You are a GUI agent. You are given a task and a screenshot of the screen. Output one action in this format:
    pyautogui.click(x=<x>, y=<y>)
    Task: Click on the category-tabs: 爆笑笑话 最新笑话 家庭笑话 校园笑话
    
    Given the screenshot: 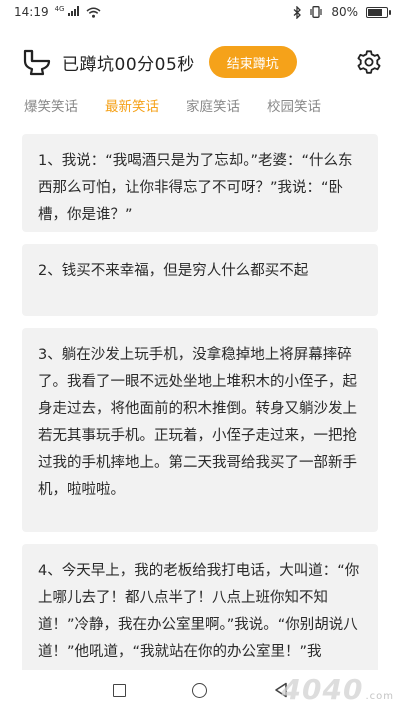 What is the action you would take?
    pyautogui.click(x=200, y=105)
    